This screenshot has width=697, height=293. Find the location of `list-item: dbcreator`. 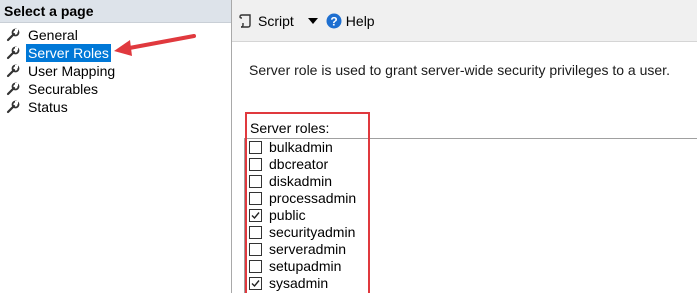

list-item: dbcreator is located at coordinates (471, 164).